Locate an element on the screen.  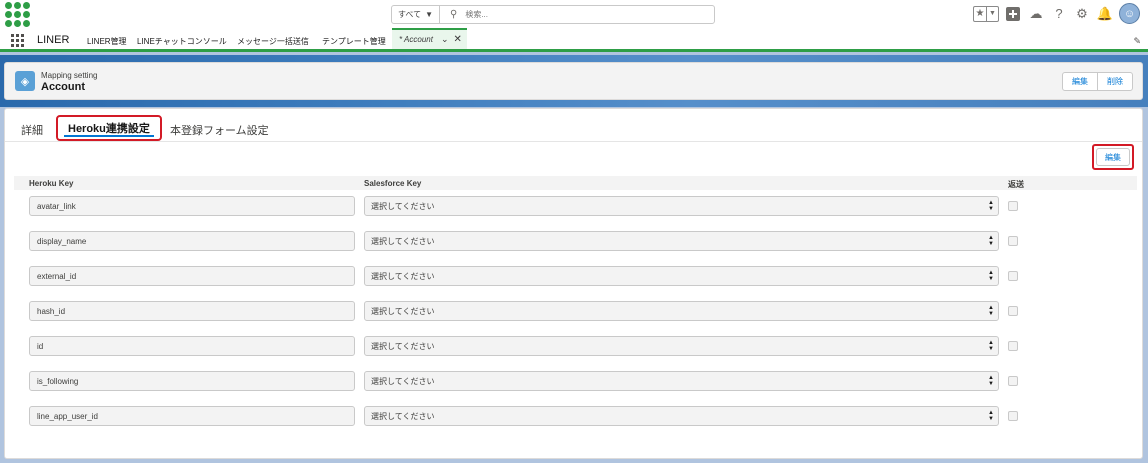
table-row: hash_id 選択してください ▲ ▼ is located at coordinates (573, 311).